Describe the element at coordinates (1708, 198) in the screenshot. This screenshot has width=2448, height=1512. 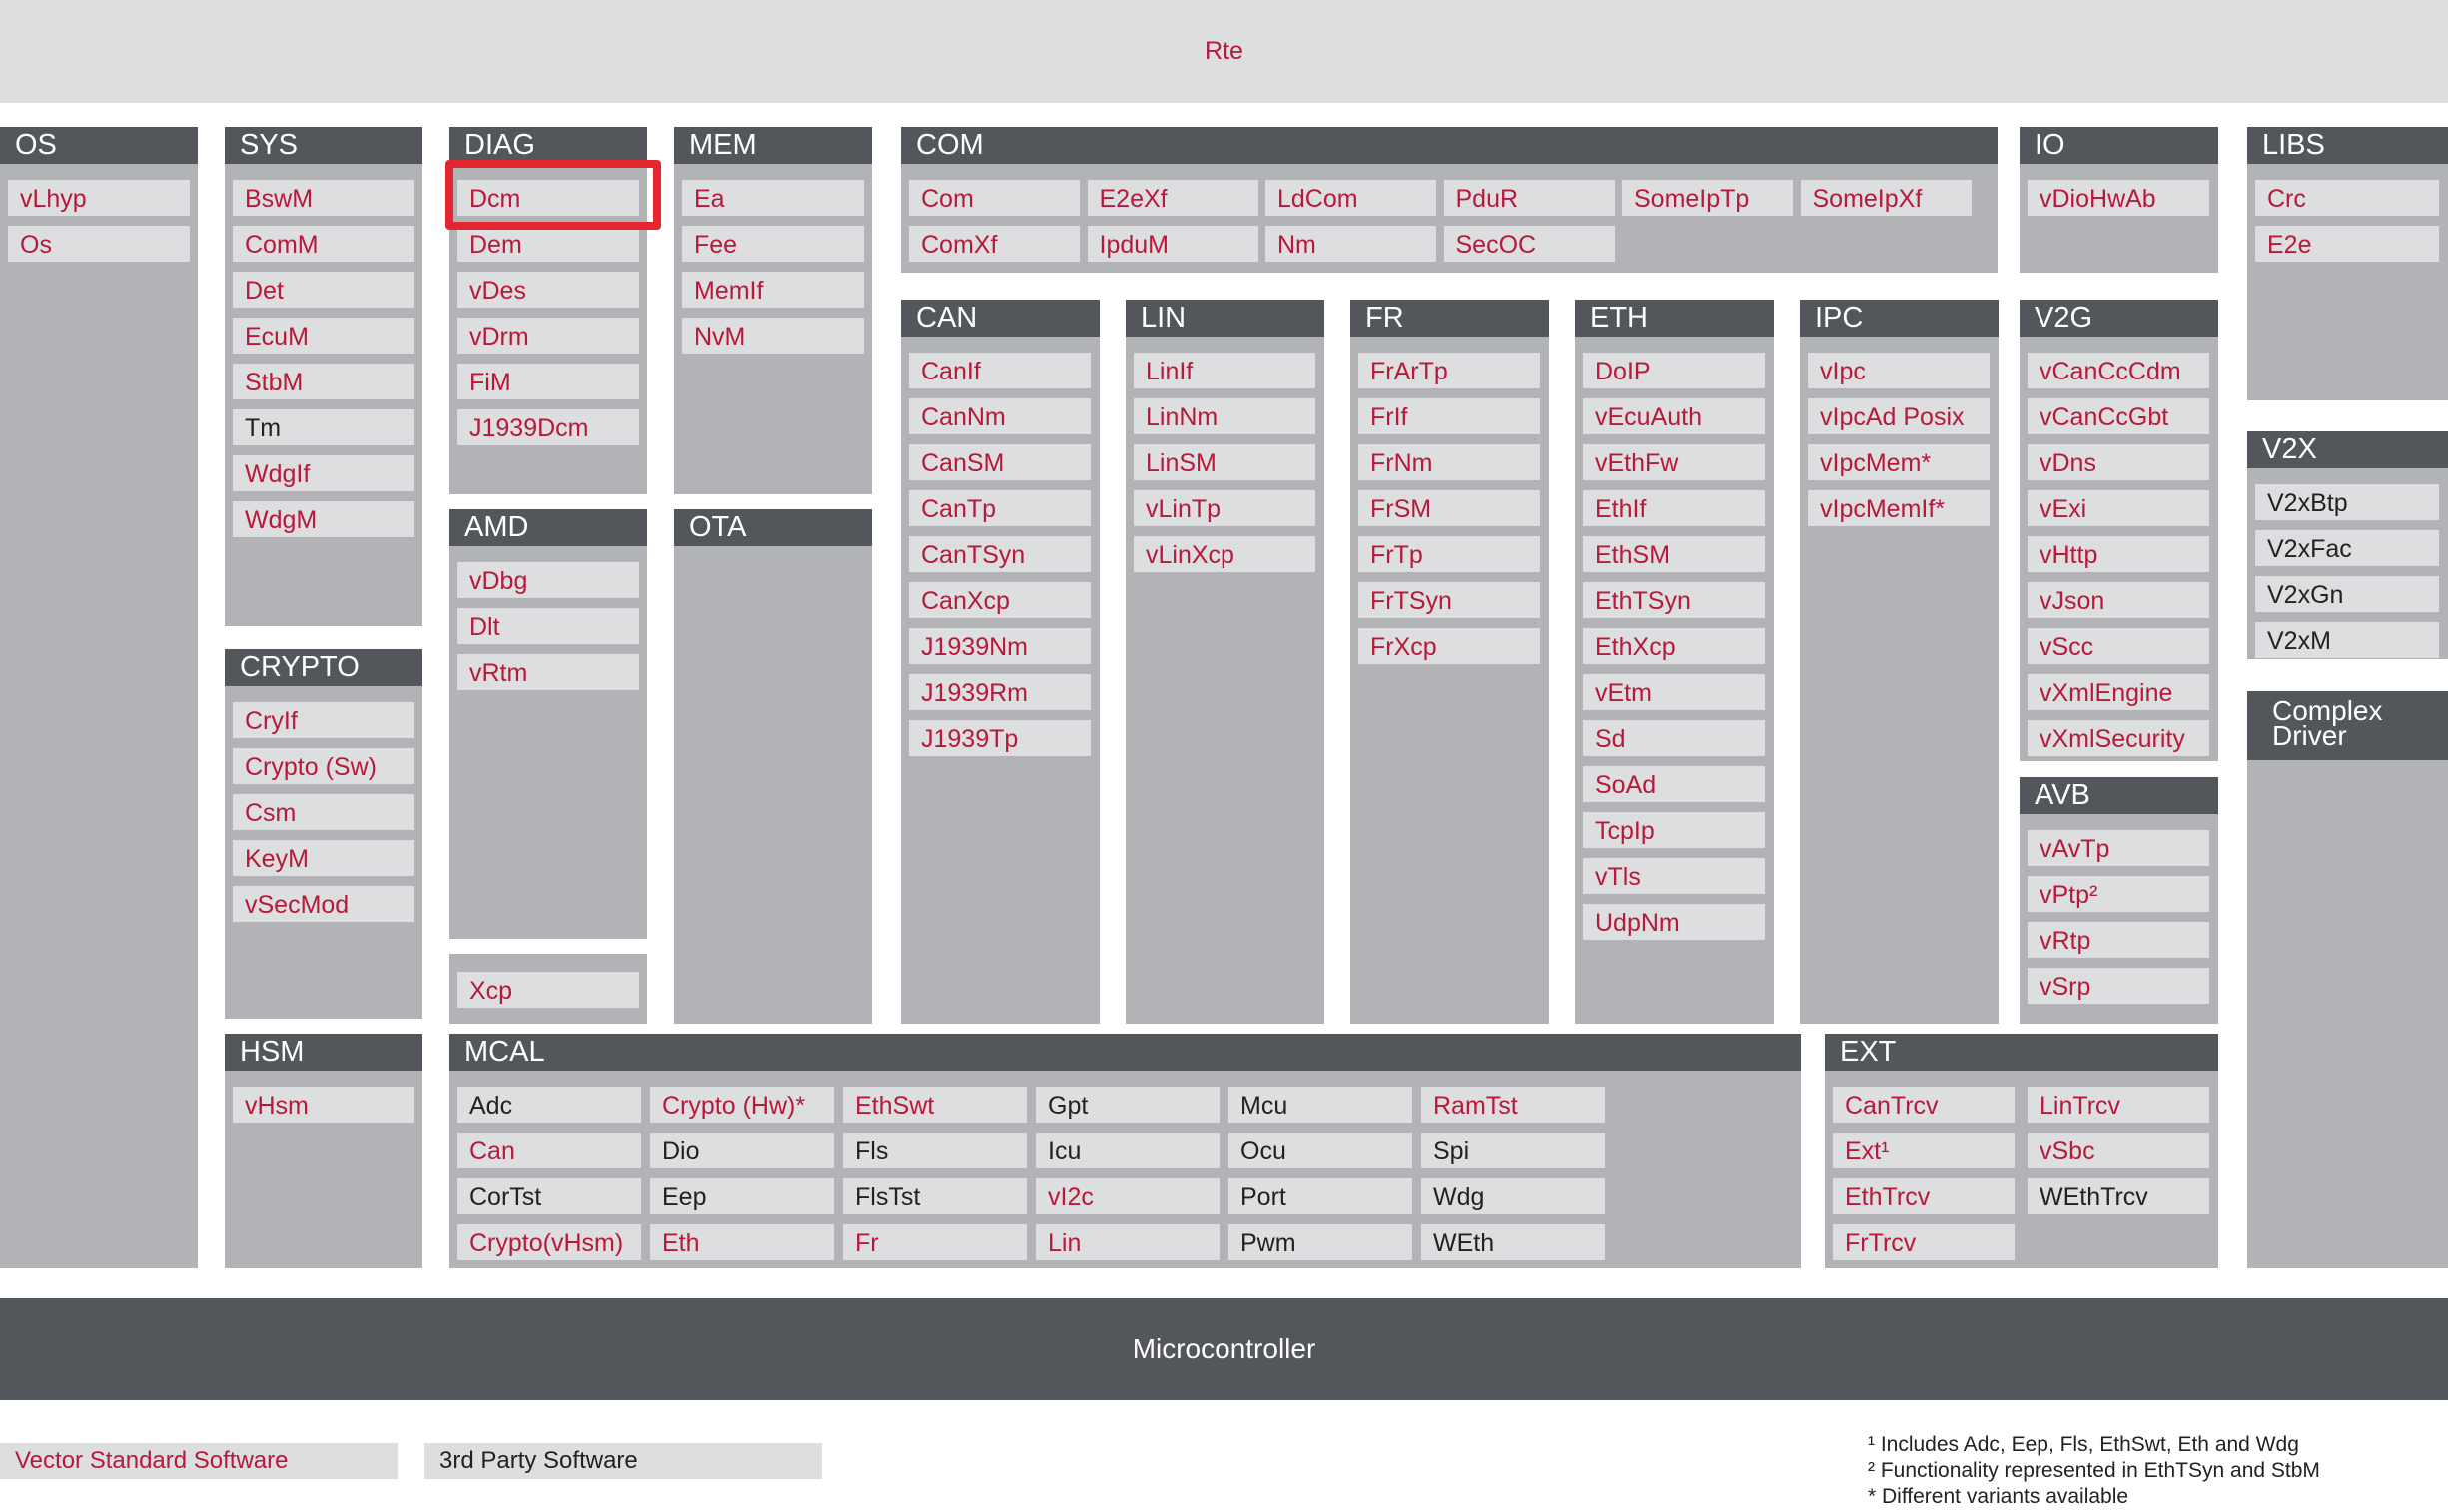
I see `module-someiptp: SomeIpTp` at that location.